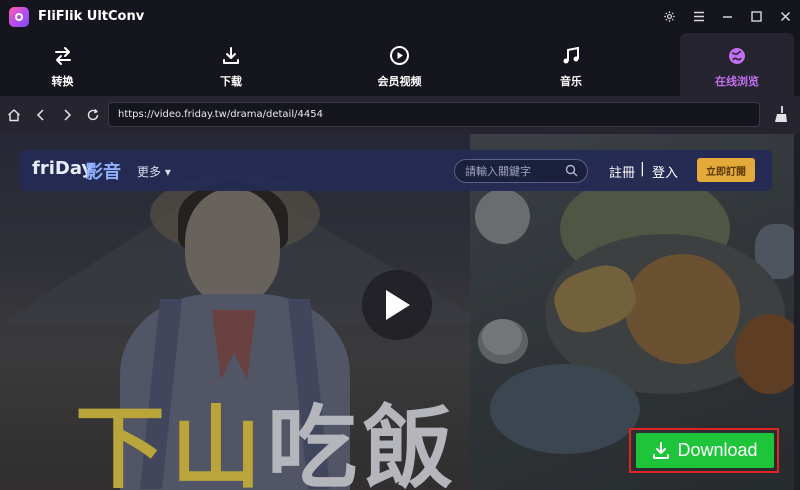 This screenshot has height=490, width=800. I want to click on site-header: friDay 影音 更多 ▾ 請輸入關鍵字 註冊 | 登入 立即訂閱, so click(395, 170).